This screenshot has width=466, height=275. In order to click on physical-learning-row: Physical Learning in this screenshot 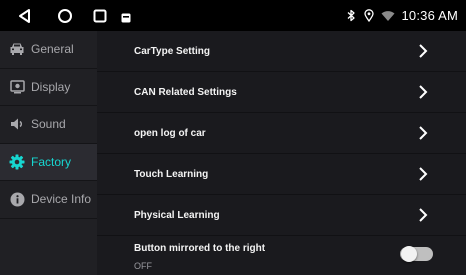, I will do `click(281, 215)`.